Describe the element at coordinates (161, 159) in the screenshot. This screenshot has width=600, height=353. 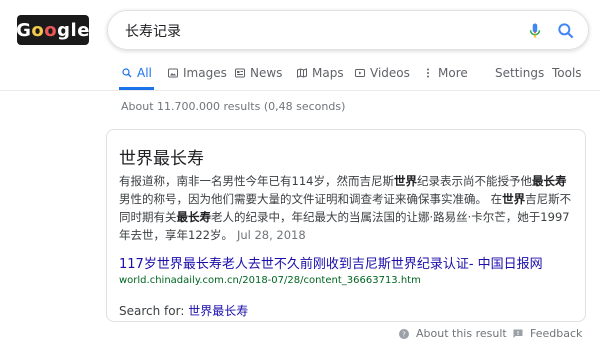
I see `snippet-title: 世界最长寿` at that location.